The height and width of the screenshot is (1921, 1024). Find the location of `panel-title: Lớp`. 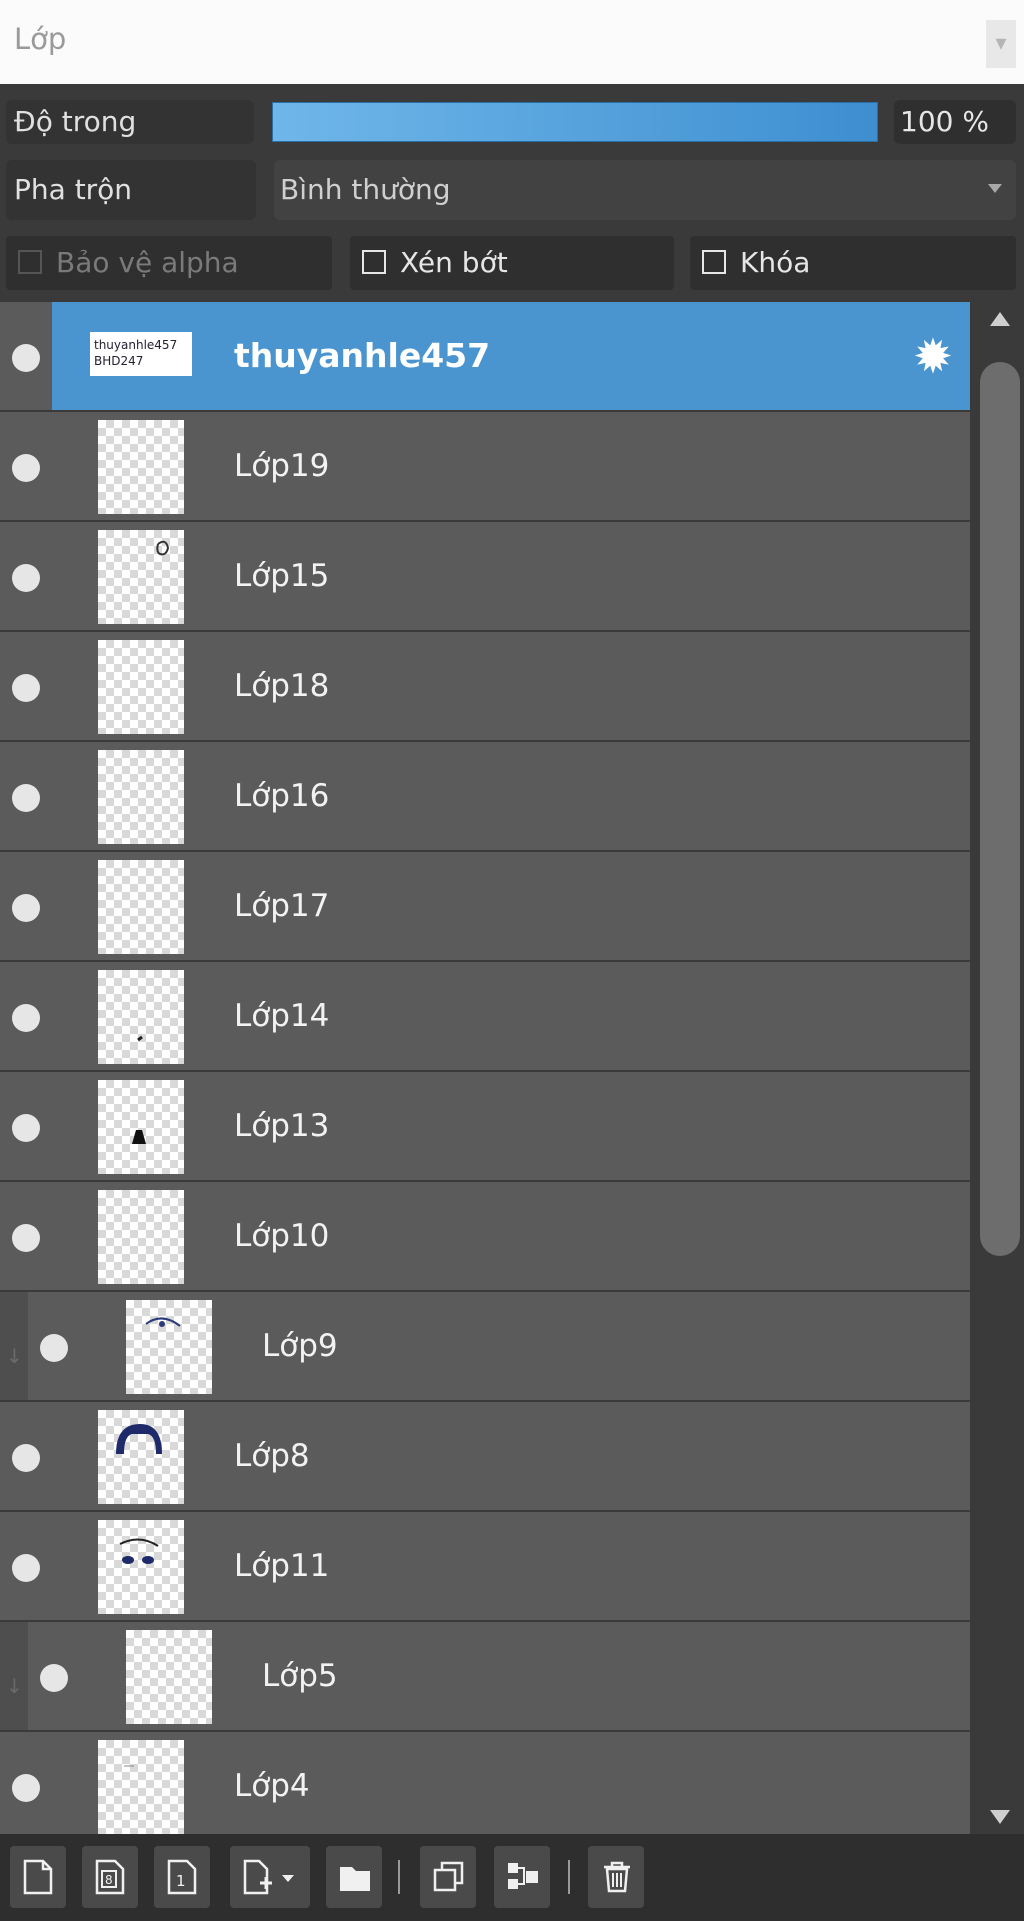

panel-title: Lớp is located at coordinates (40, 39).